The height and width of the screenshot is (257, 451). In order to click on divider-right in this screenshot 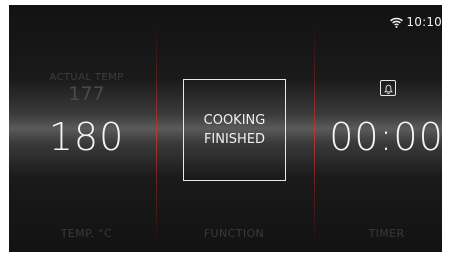, I will do `click(314, 135)`.